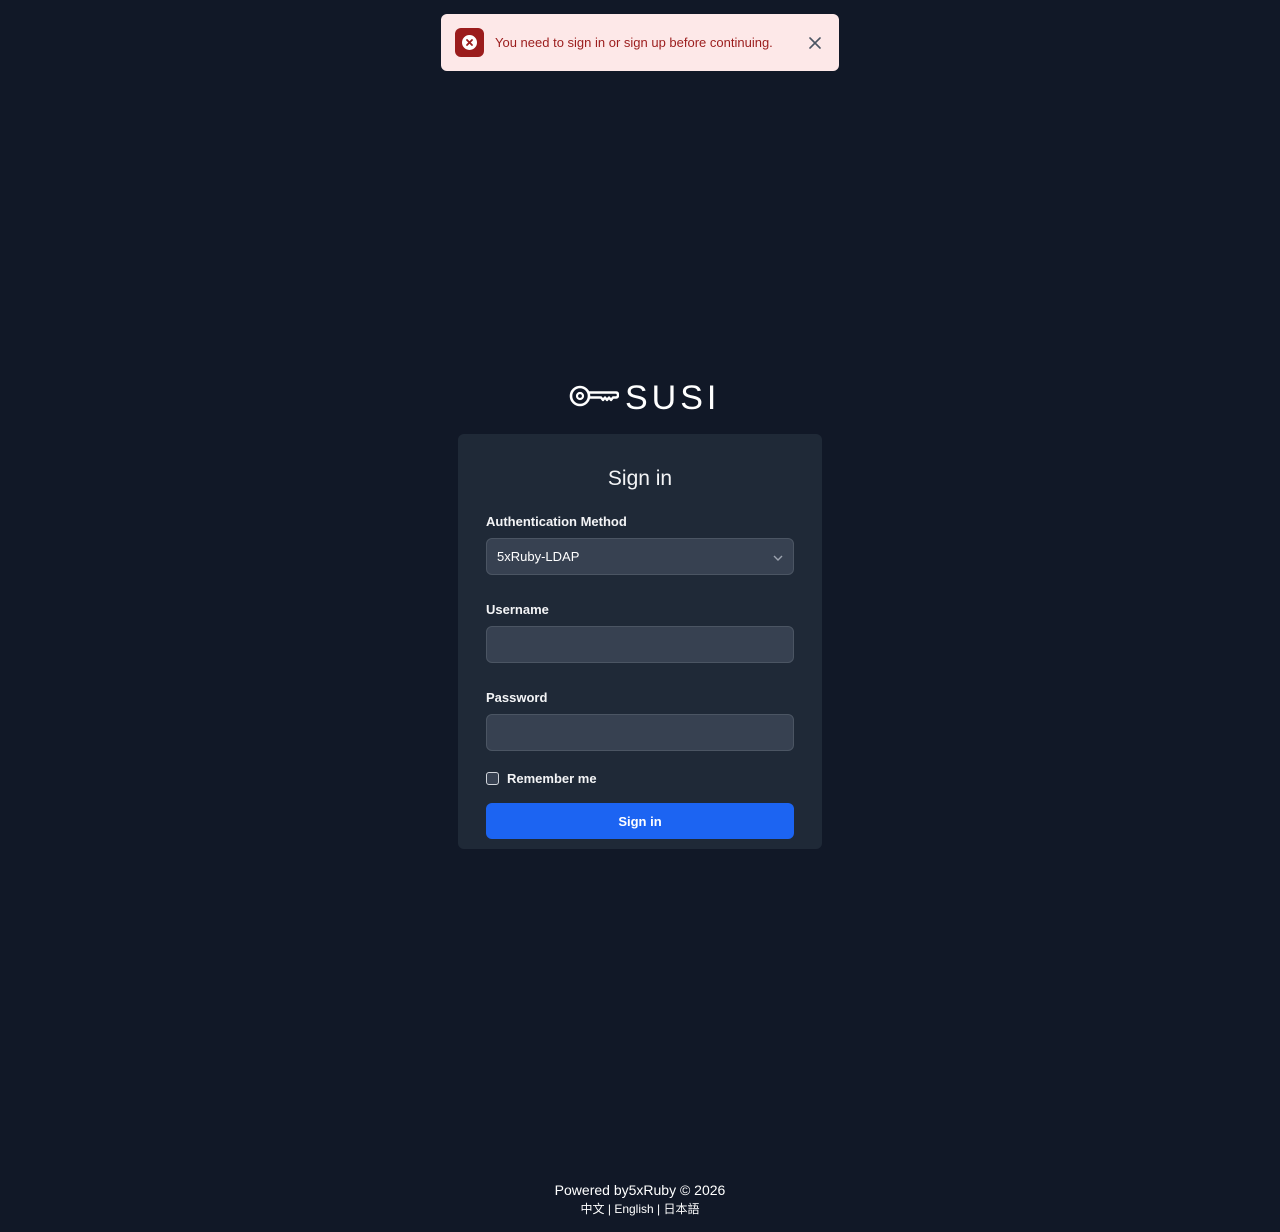  Describe the element at coordinates (592, 1209) in the screenshot. I see `language-link-zh: 中文` at that location.